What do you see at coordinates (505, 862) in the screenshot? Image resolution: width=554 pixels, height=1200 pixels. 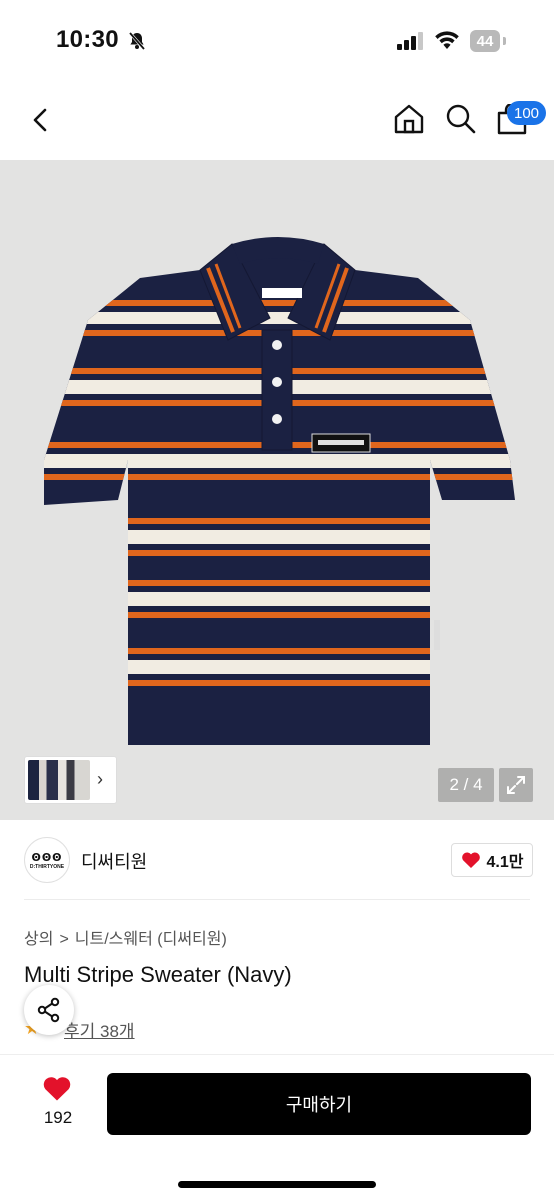 I see `brand-like-count: 4.1만` at bounding box center [505, 862].